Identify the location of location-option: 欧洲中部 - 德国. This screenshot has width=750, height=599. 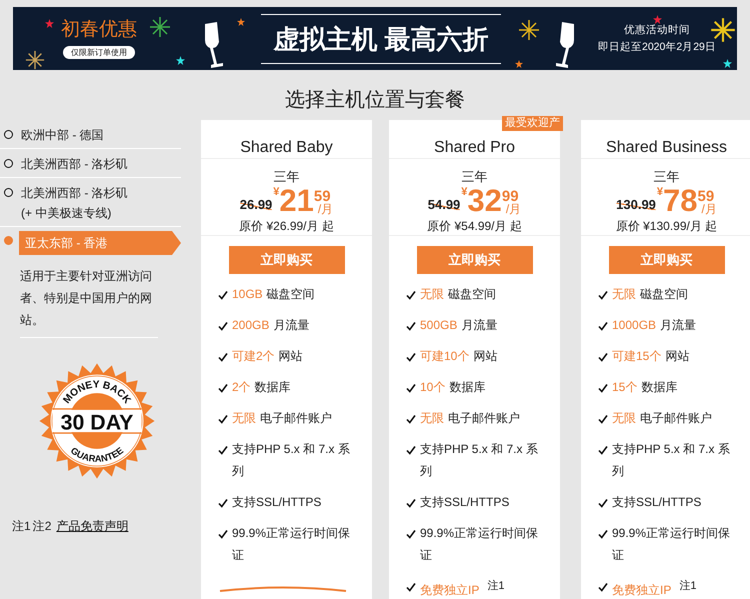
(90, 134).